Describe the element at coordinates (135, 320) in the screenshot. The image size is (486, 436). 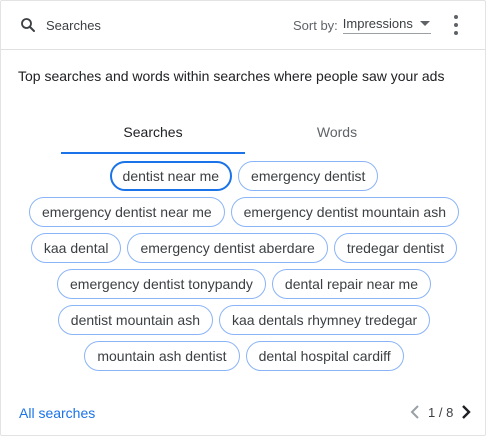
I see `search-chip: dentist mountain ash` at that location.